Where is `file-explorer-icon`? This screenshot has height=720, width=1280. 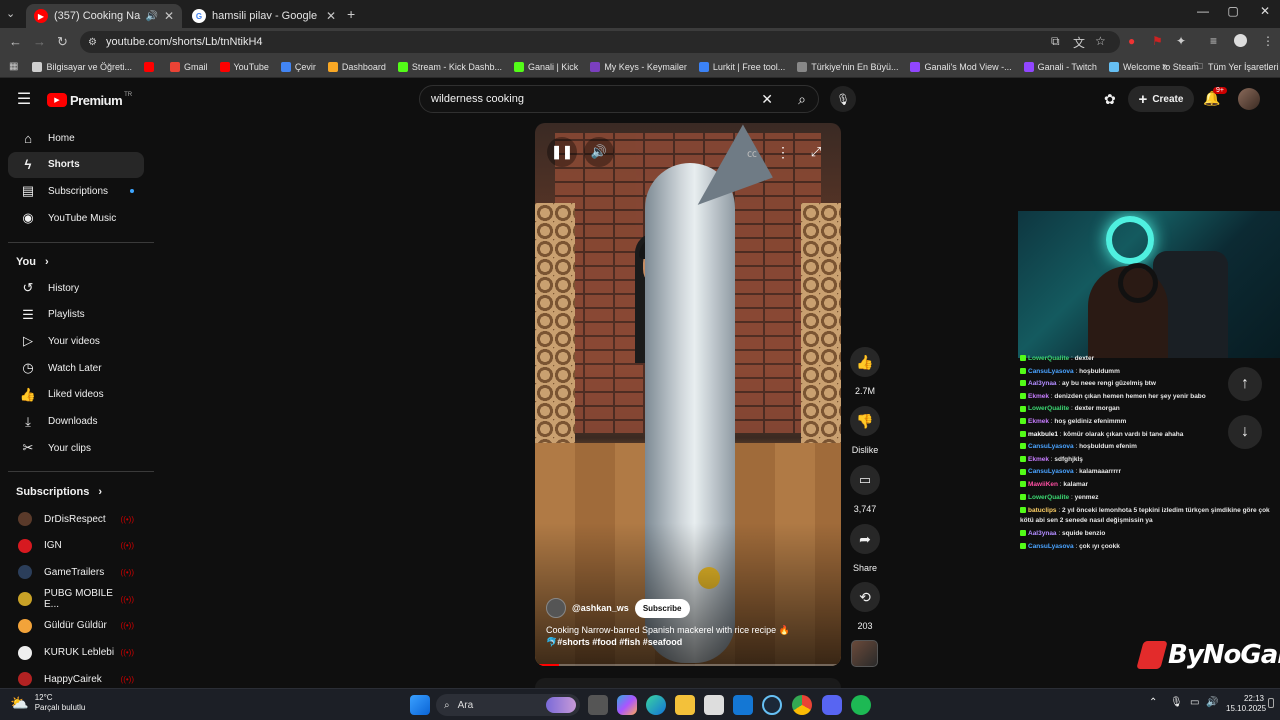
file-explorer-icon is located at coordinates (685, 705).